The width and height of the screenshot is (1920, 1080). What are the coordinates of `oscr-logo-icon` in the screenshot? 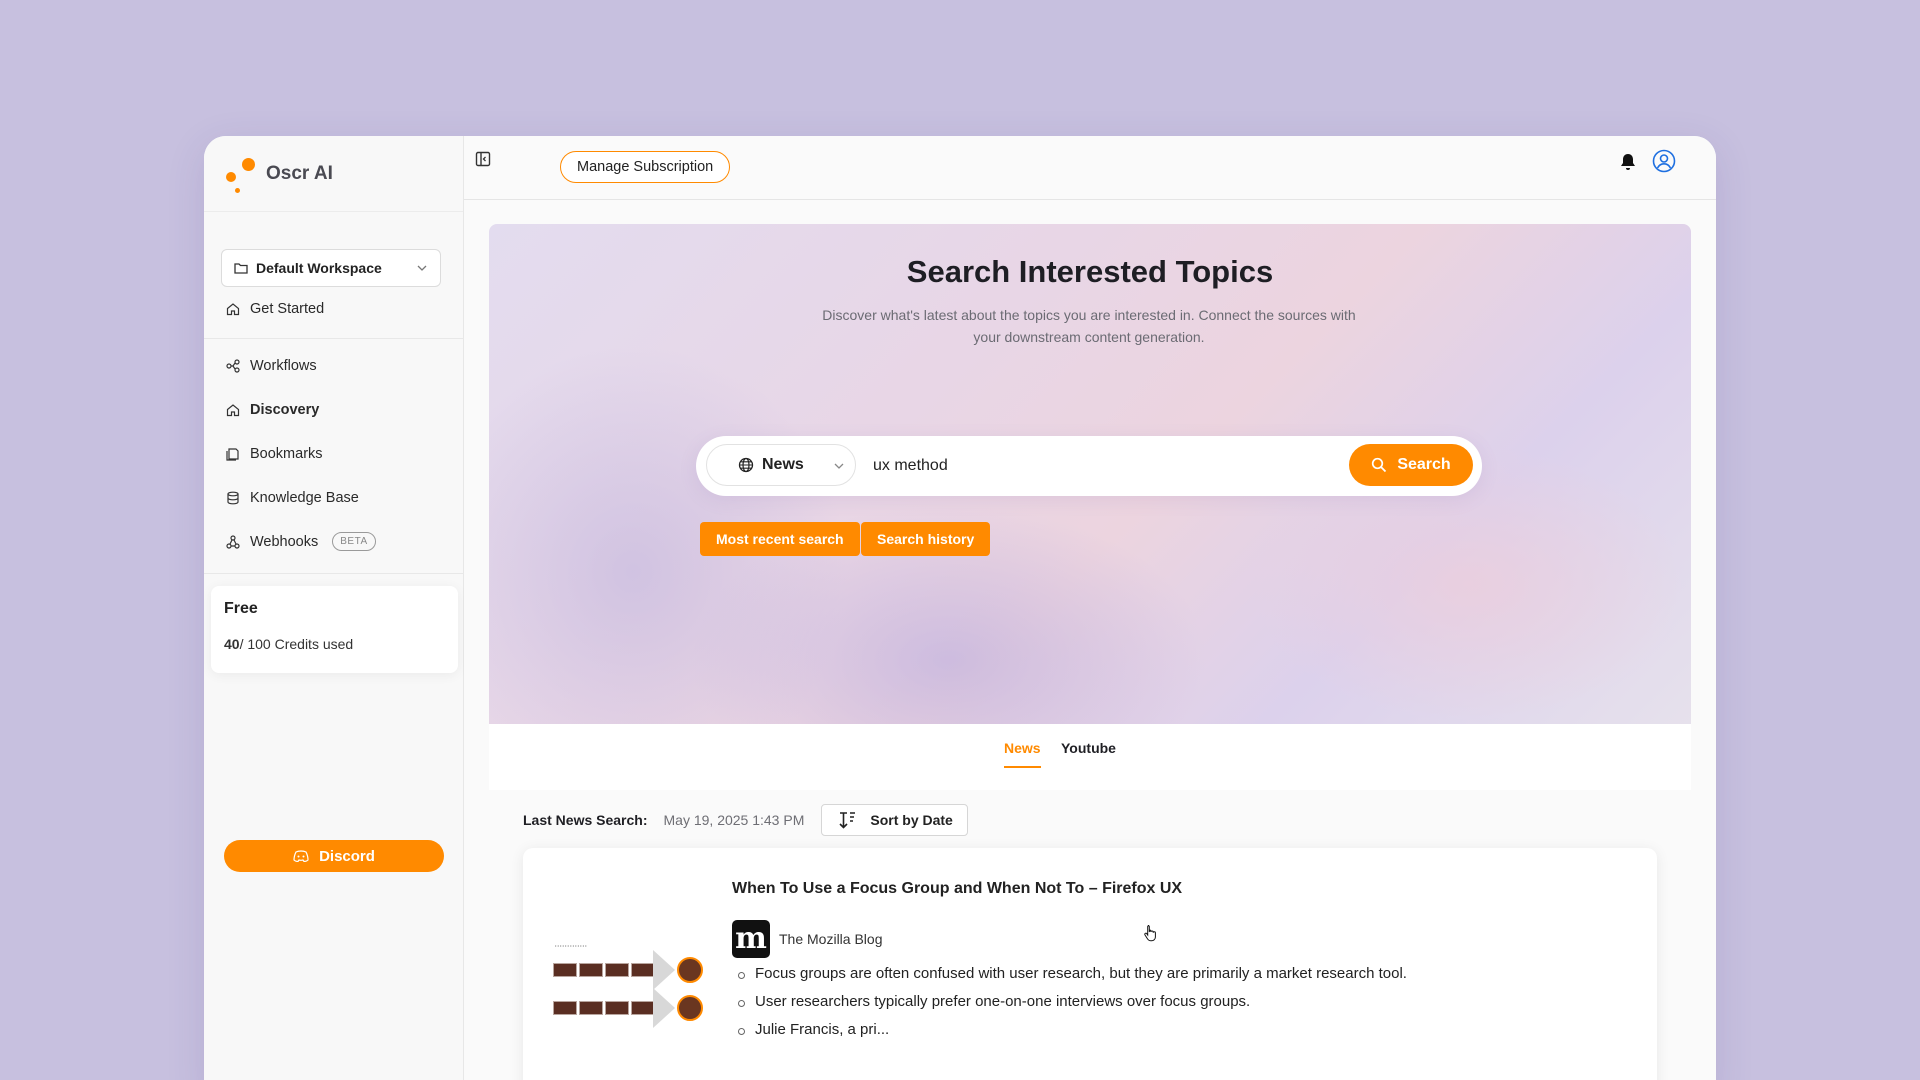 It's located at (239, 174).